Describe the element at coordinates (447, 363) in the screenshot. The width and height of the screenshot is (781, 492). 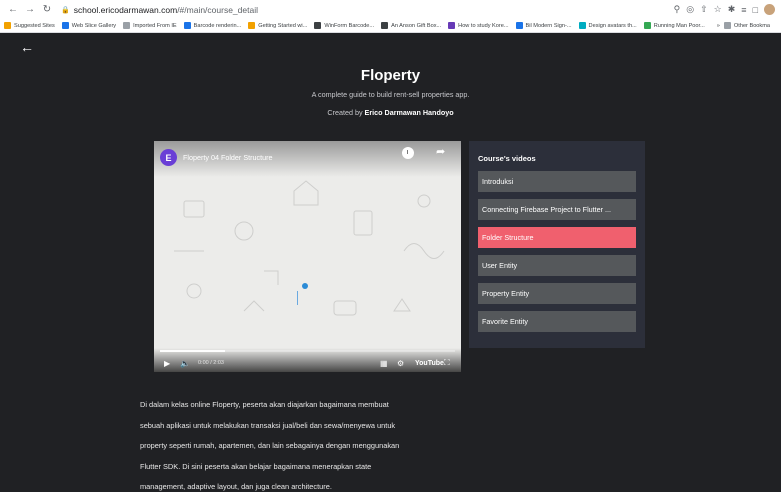
I see `fullscreen-icon: ⛶` at that location.